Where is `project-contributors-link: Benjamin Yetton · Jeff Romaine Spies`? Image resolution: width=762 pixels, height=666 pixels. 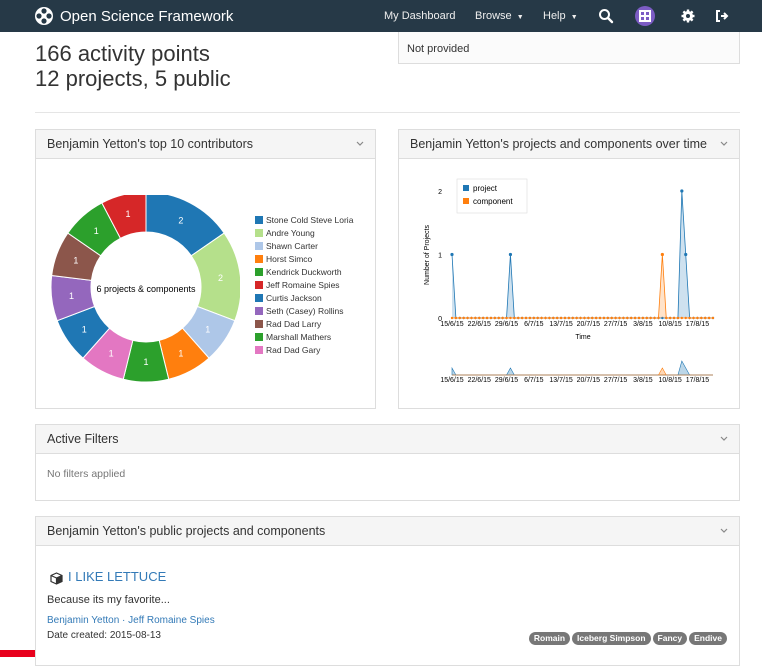
project-contributors-link: Benjamin Yetton · Jeff Romaine Spies is located at coordinates (131, 620).